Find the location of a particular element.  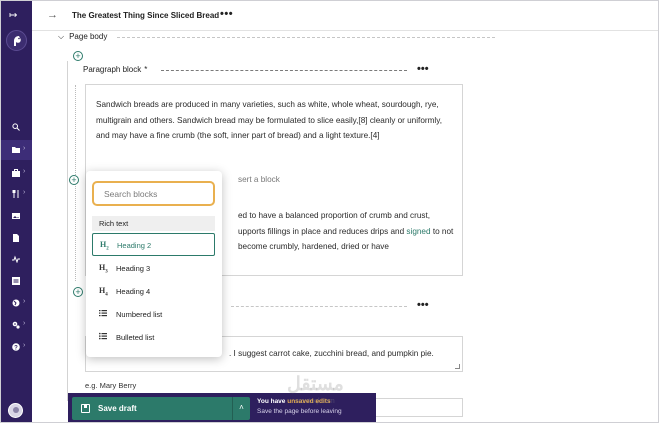

inline-link: signed is located at coordinates (418, 231).